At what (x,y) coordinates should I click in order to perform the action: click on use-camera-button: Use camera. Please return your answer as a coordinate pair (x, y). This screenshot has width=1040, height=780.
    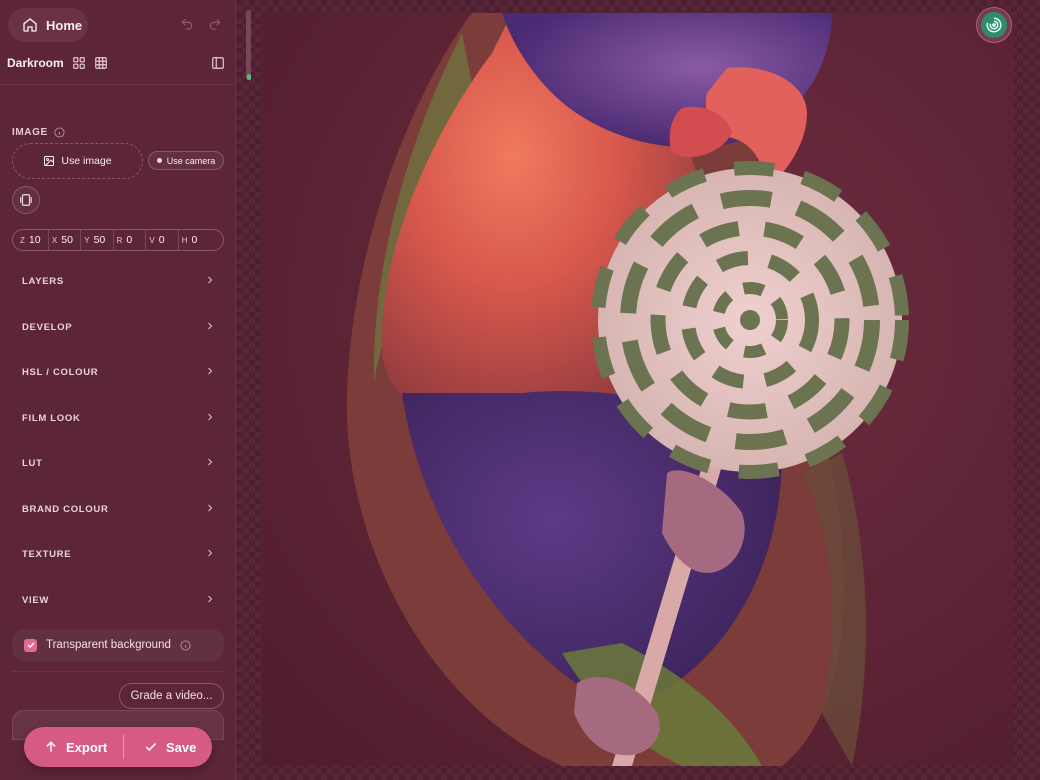
    Looking at the image, I should click on (186, 160).